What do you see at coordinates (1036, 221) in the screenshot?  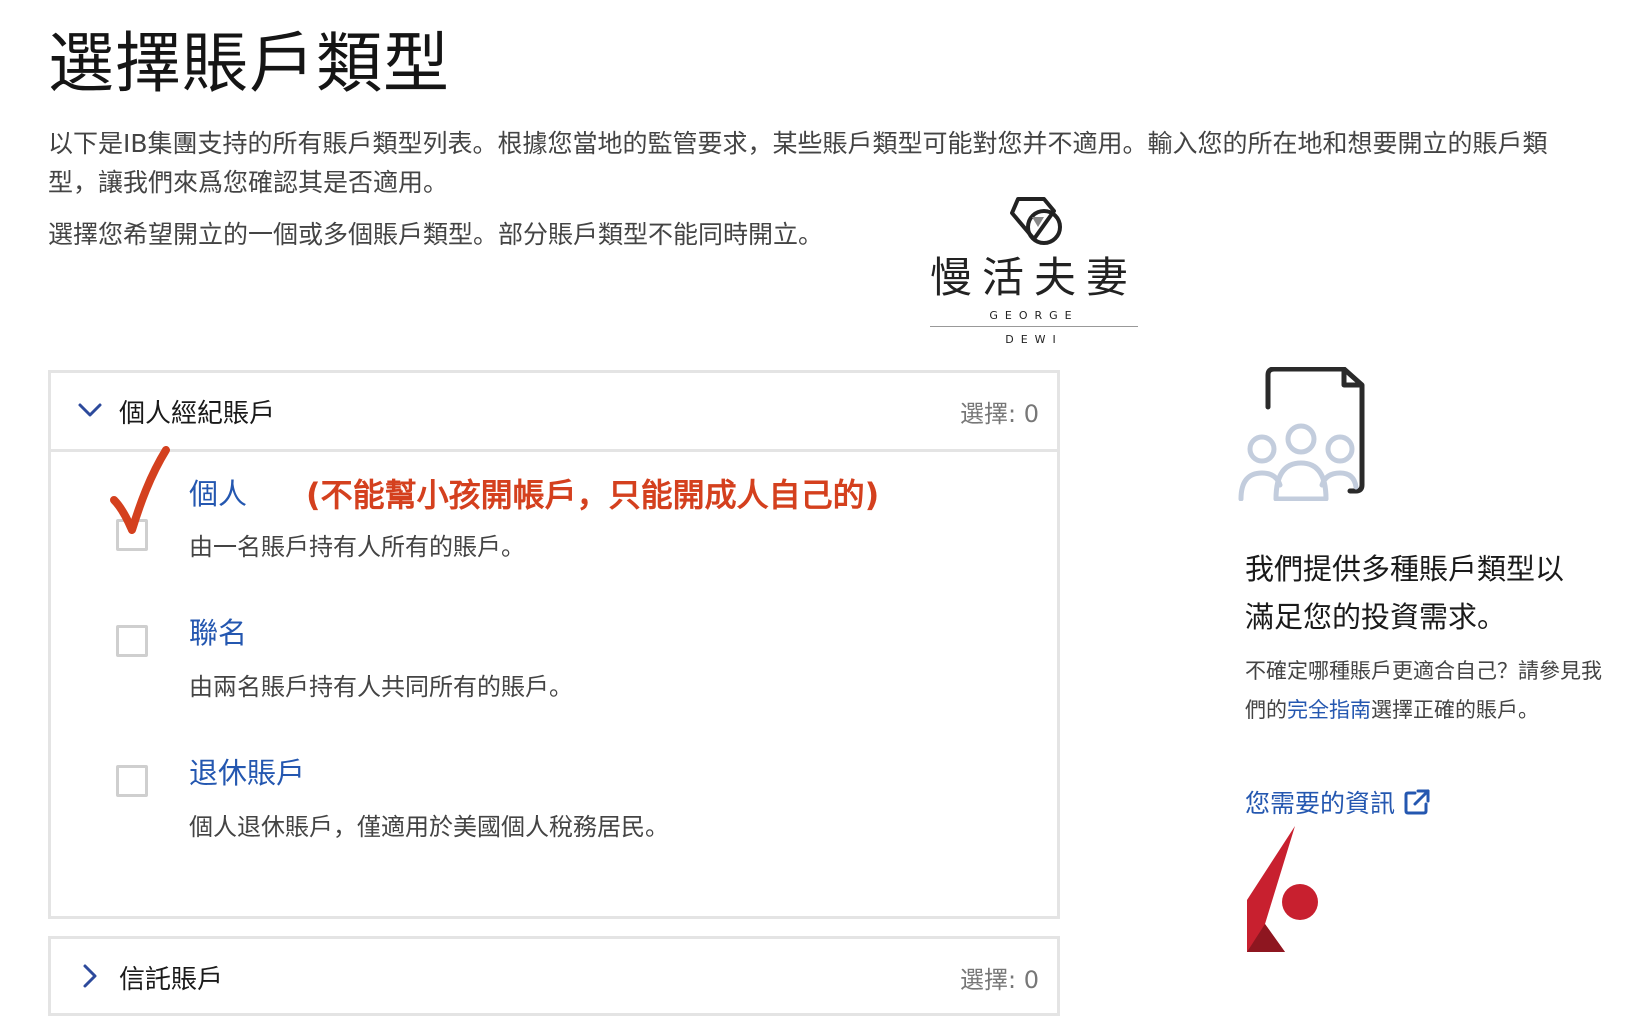 I see `diamond-icon` at bounding box center [1036, 221].